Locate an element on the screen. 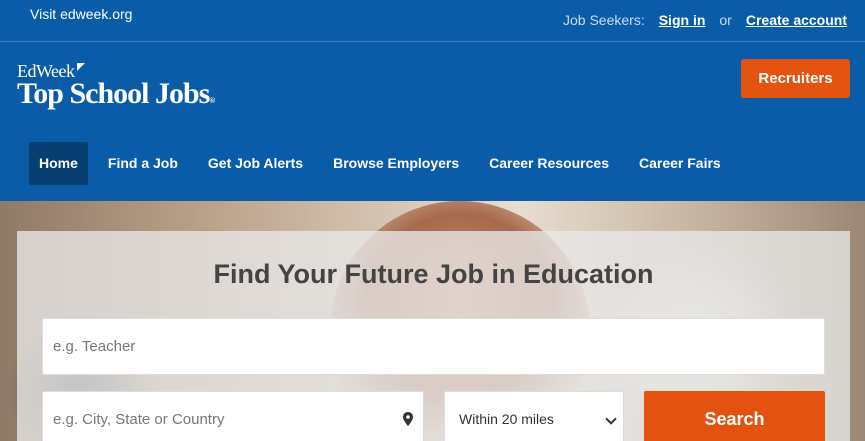  job-seekers-label: Job Seekers: is located at coordinates (604, 20).